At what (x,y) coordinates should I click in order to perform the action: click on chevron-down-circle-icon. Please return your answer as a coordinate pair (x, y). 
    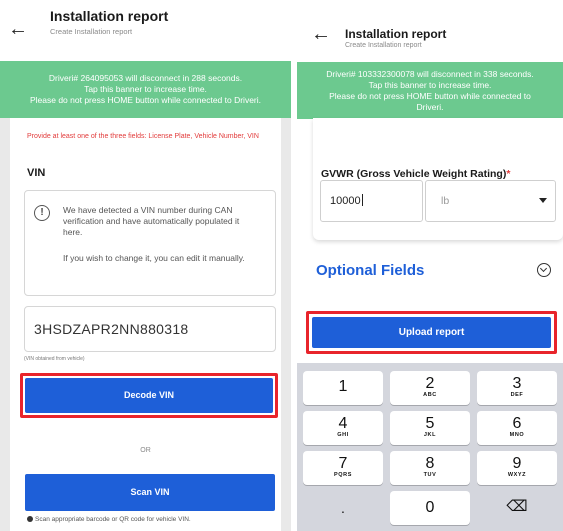
    Looking at the image, I should click on (544, 270).